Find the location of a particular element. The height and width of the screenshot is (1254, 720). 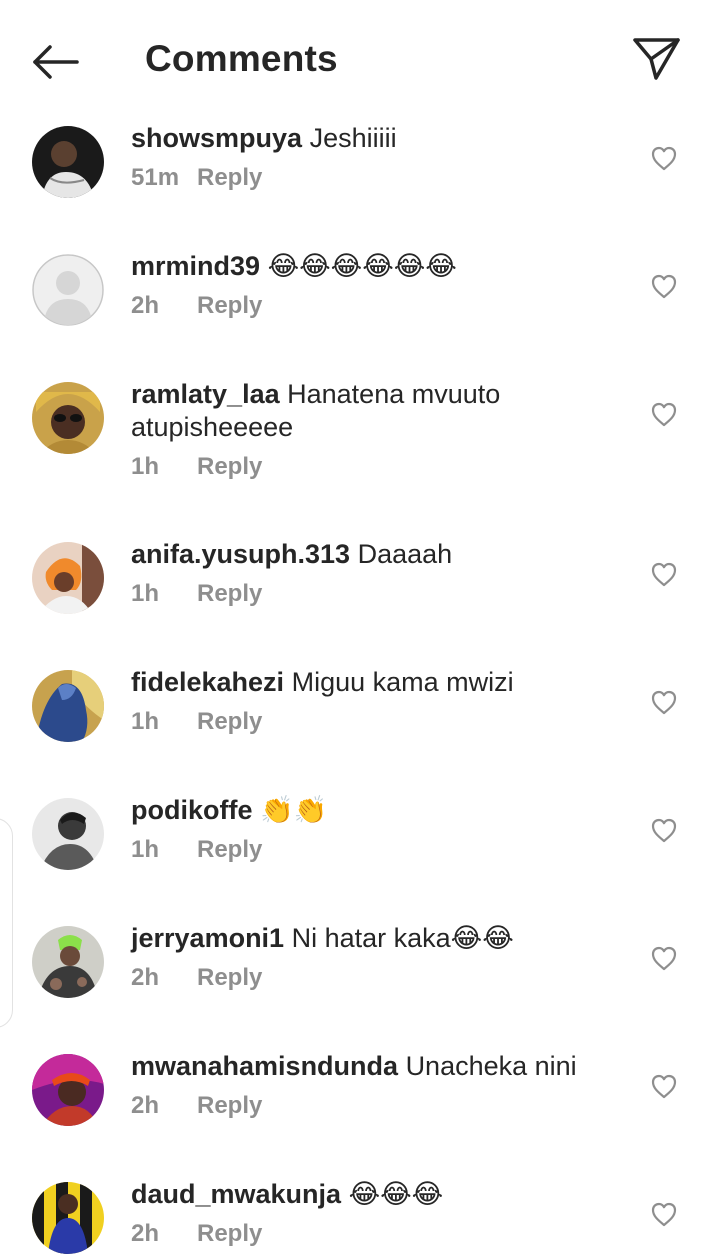

comment-text: daud_mwakunja 😂😂😂 is located at coordinates (371, 1194).